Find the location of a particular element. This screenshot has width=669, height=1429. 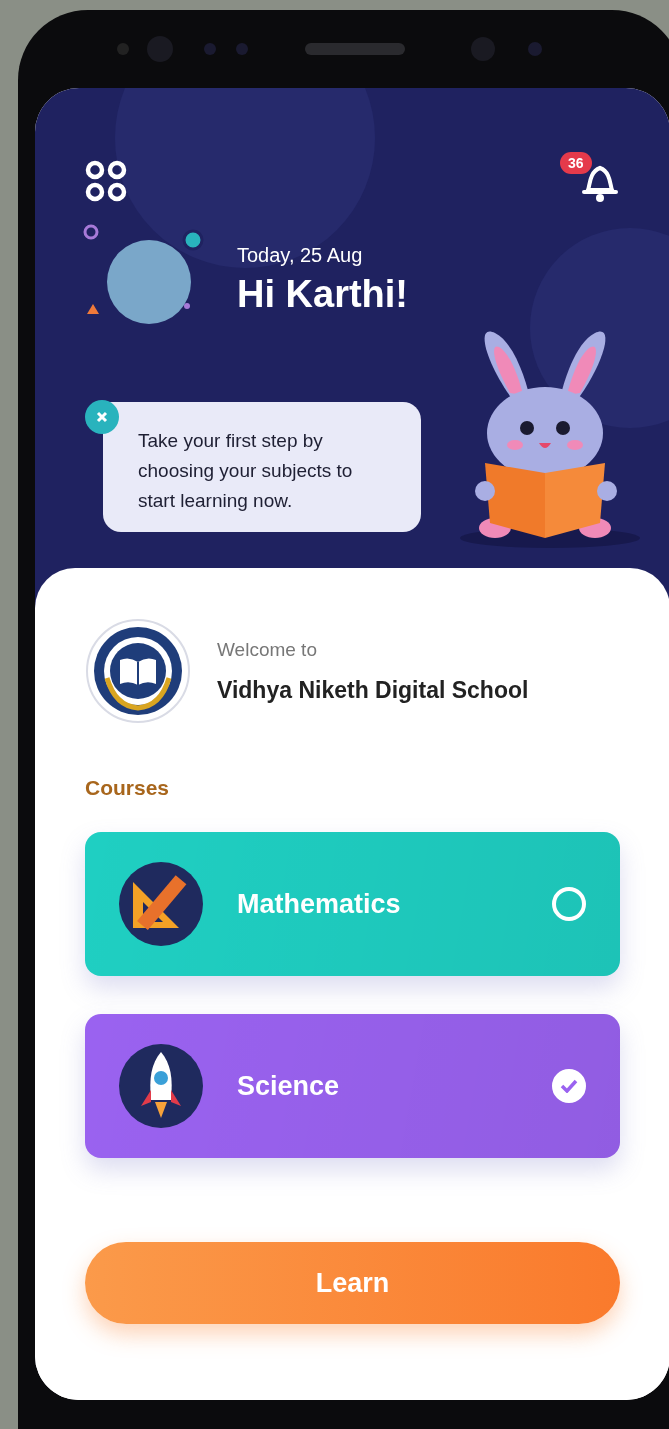

learn-button: Learn is located at coordinates (352, 1283).